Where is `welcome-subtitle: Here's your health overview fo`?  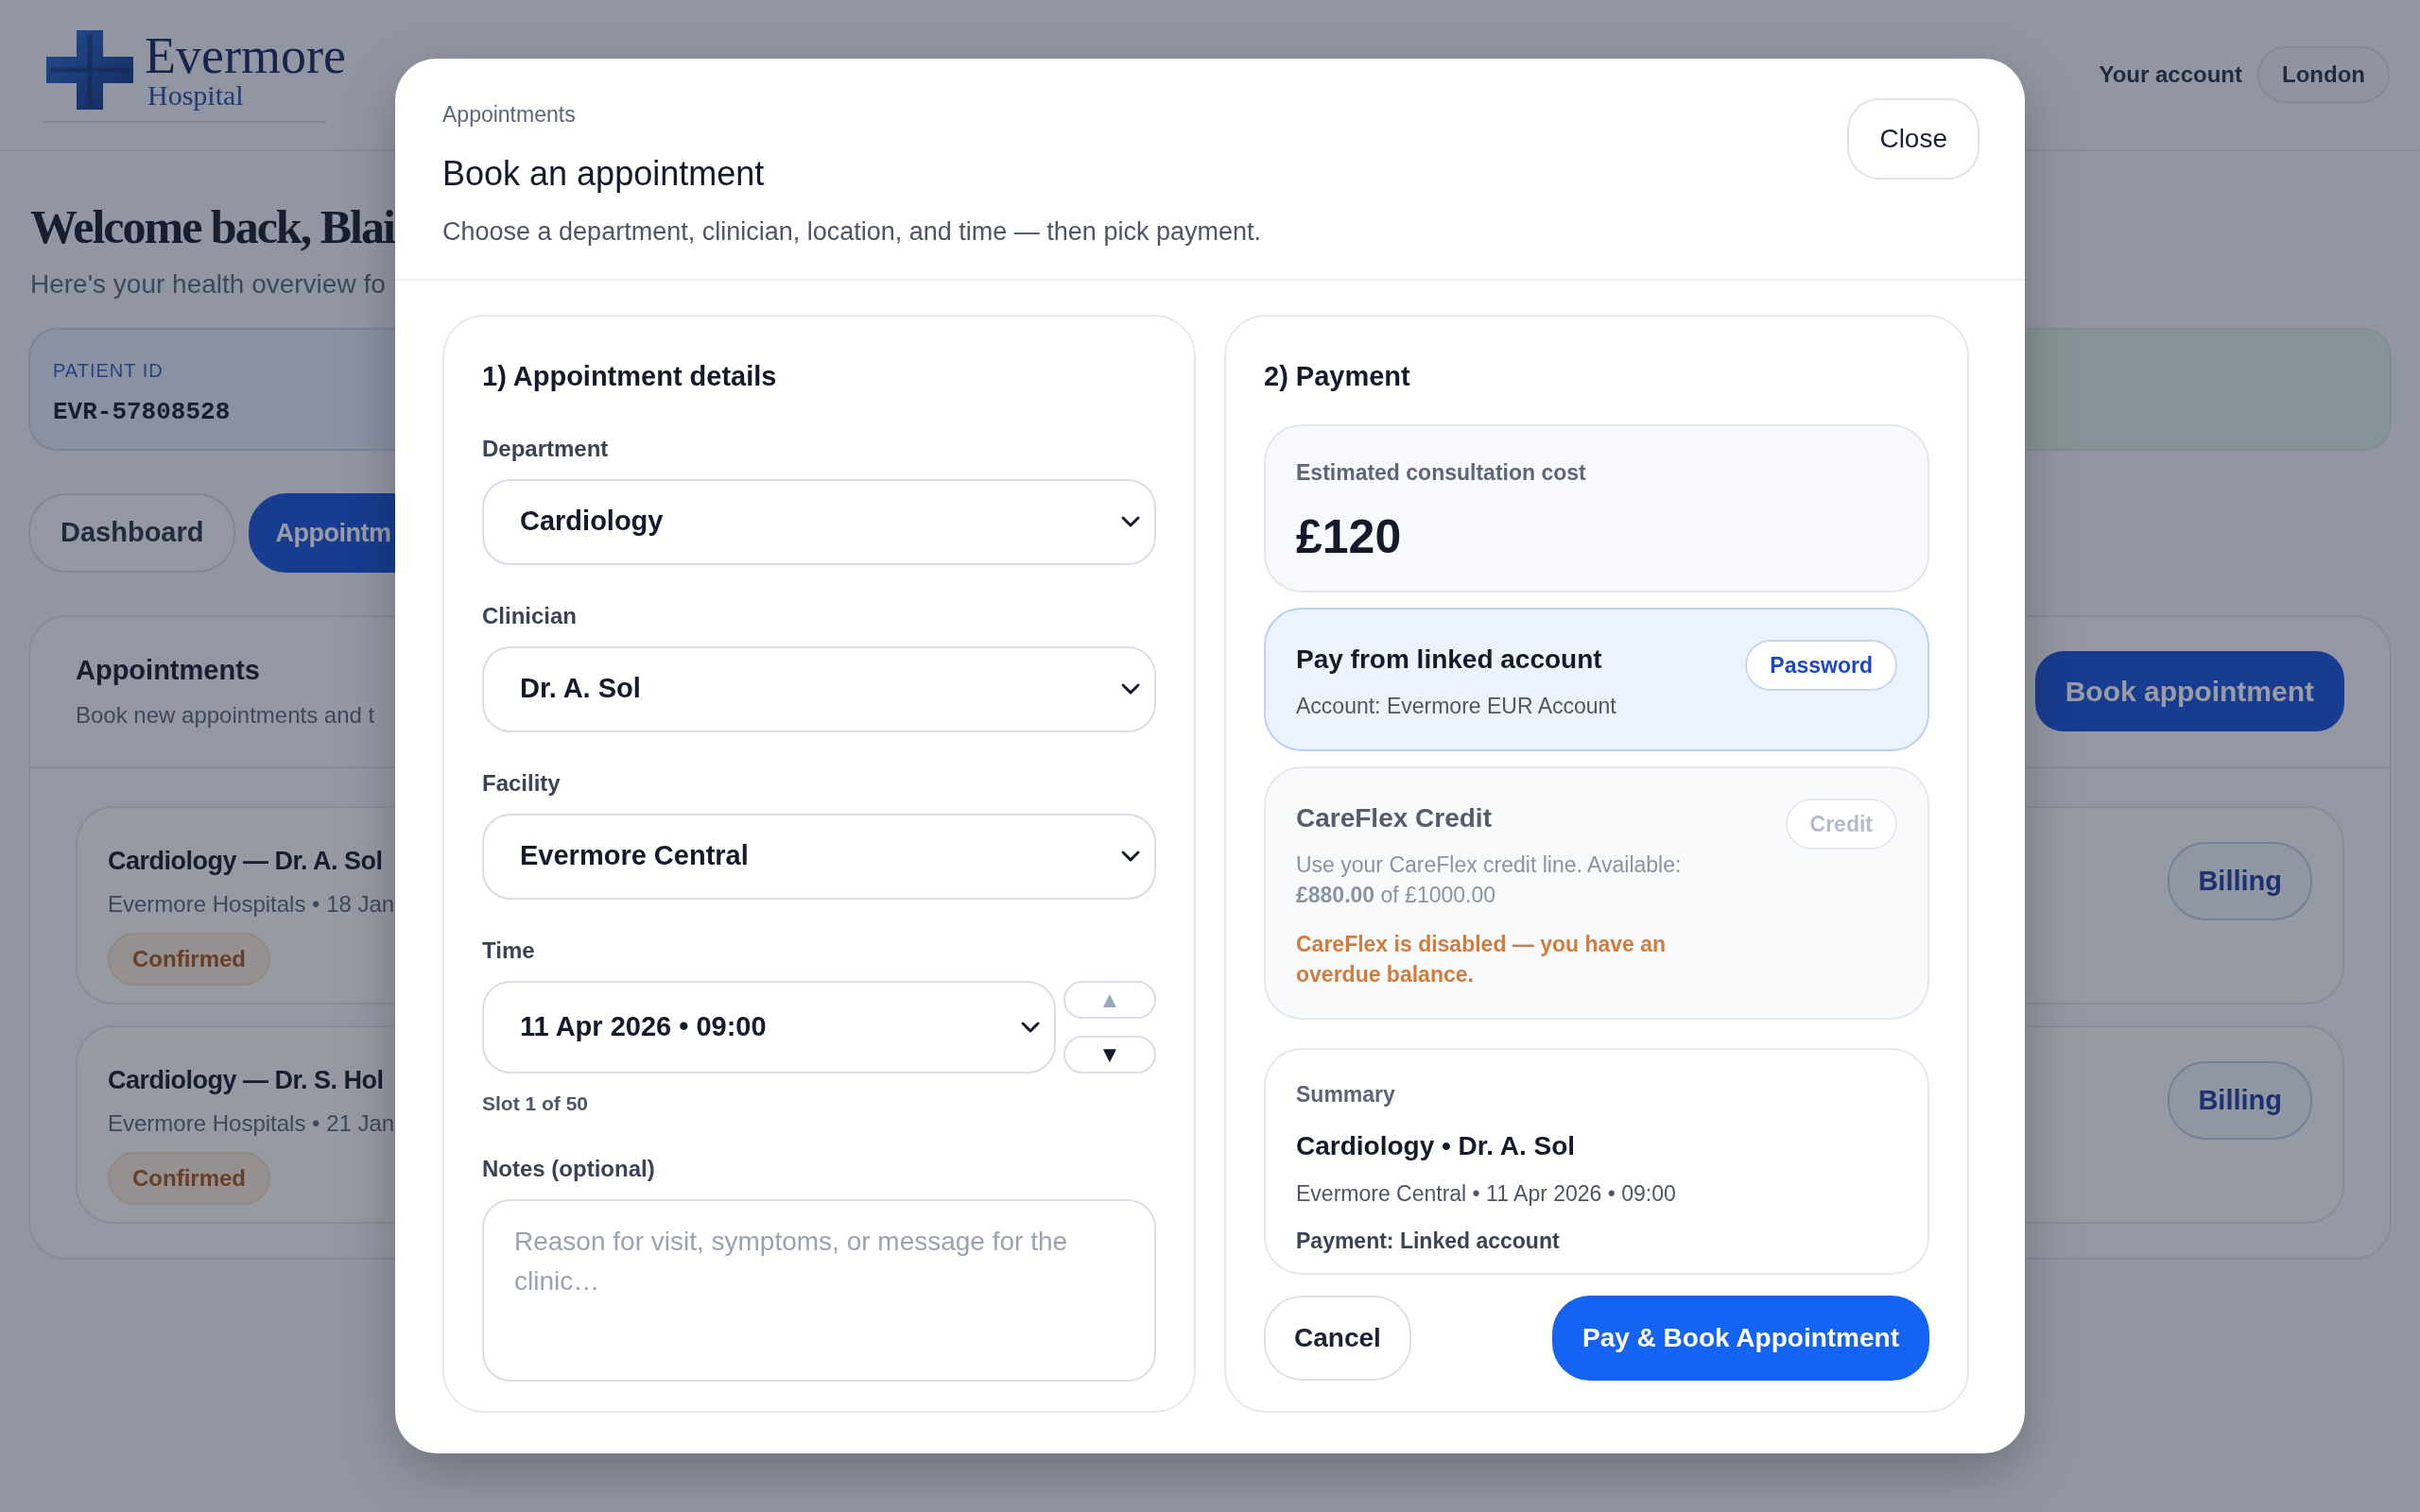 welcome-subtitle: Here's your health overview fo is located at coordinates (208, 284).